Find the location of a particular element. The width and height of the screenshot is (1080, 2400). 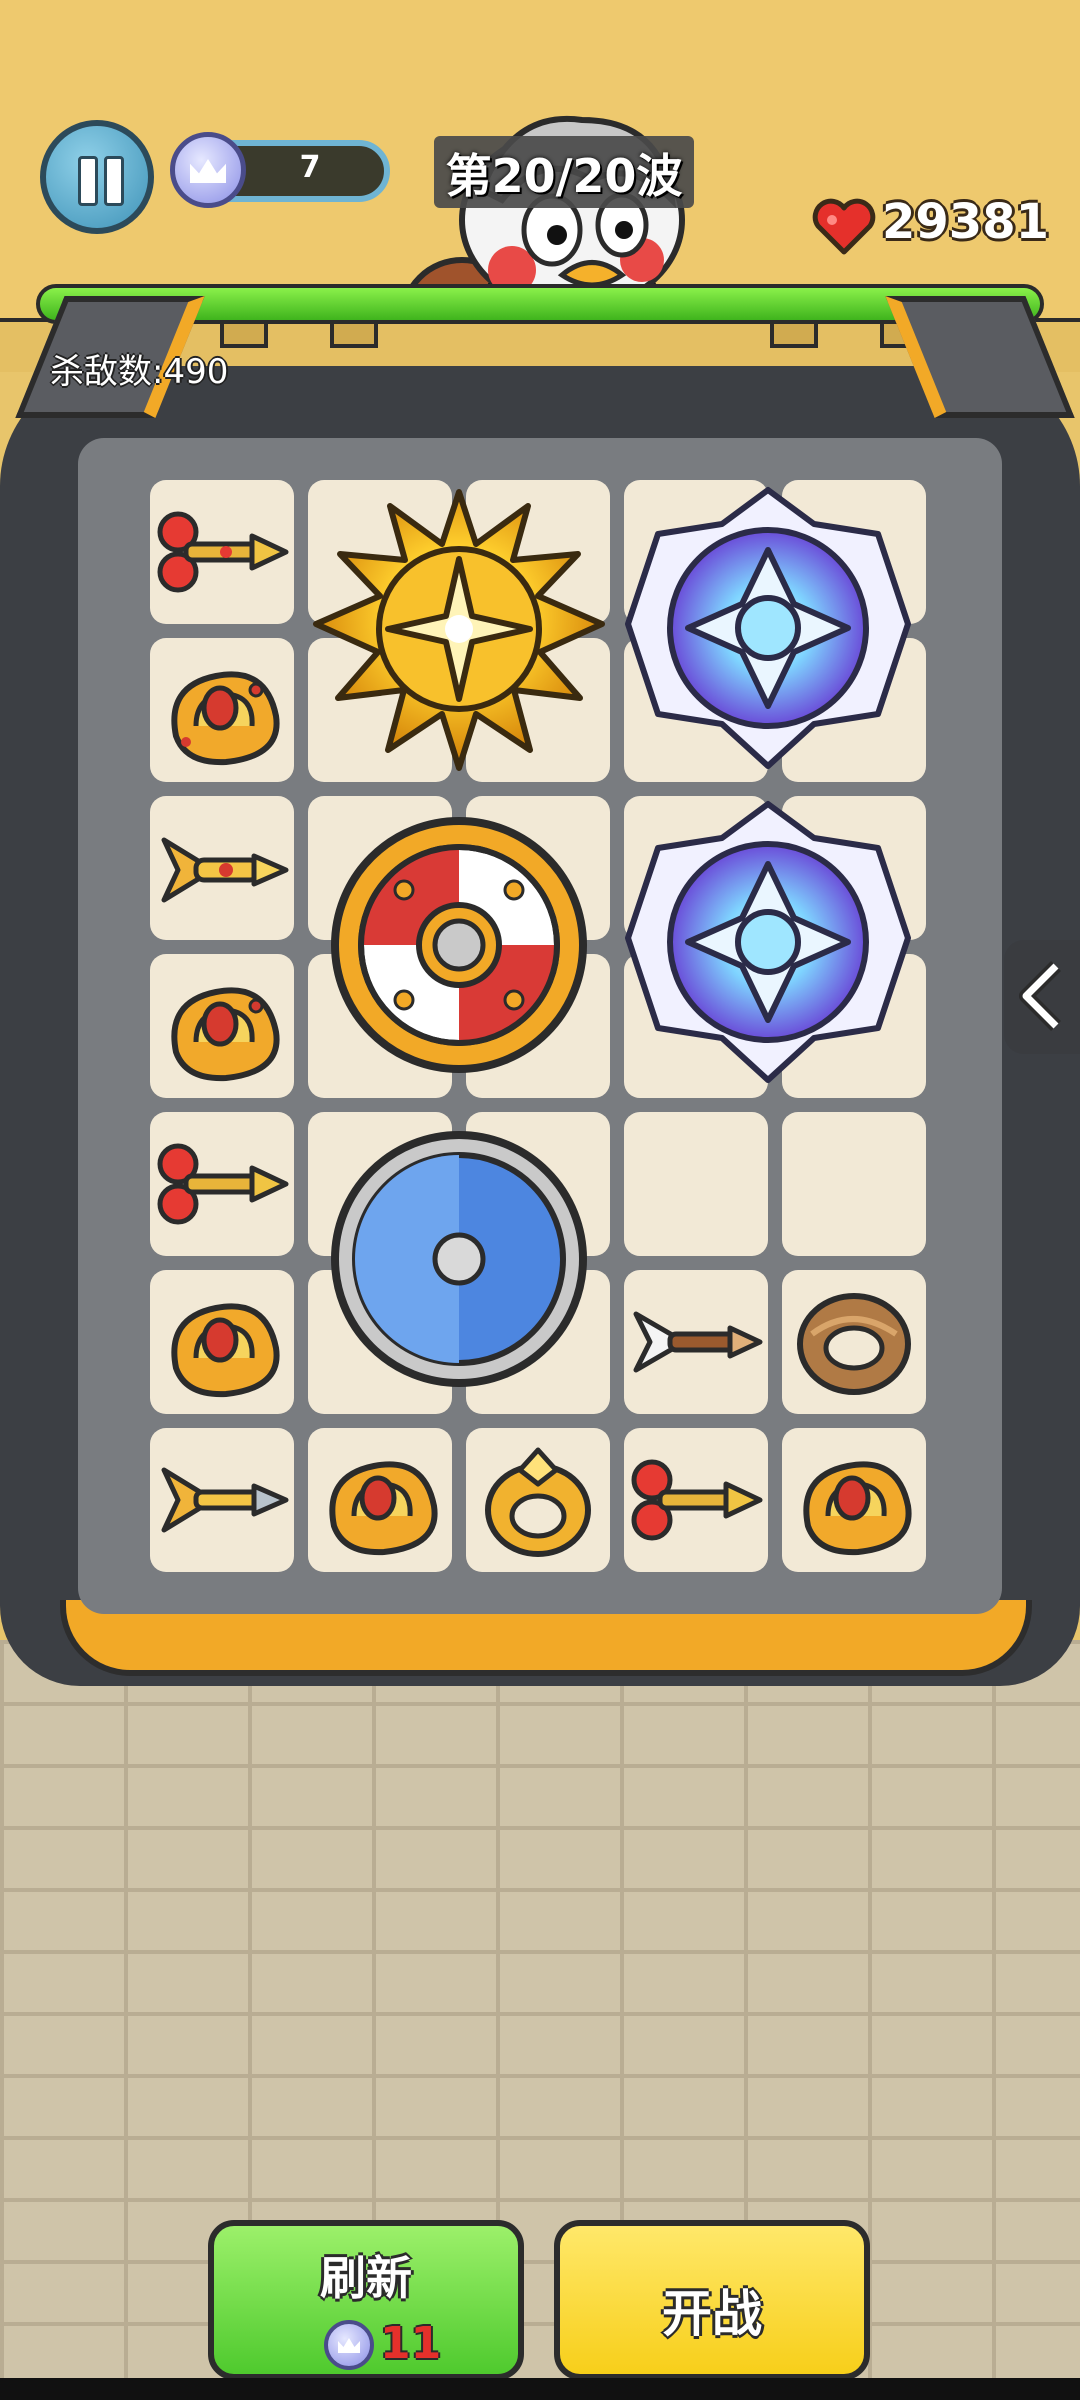

arrow-dart-icon is located at coordinates (223, 1500).